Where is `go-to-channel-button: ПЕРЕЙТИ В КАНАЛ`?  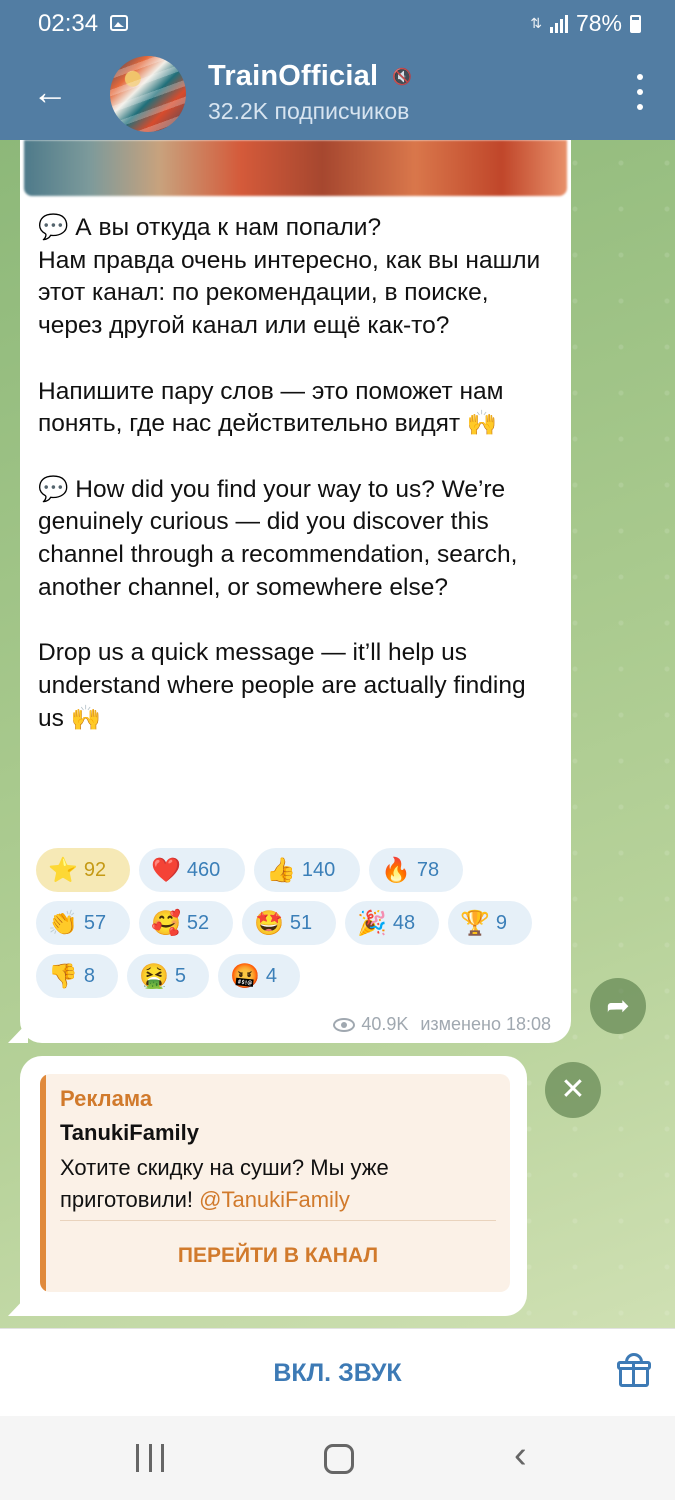
go-to-channel-button: ПЕРЕЙТИ В КАНАЛ is located at coordinates (278, 1256).